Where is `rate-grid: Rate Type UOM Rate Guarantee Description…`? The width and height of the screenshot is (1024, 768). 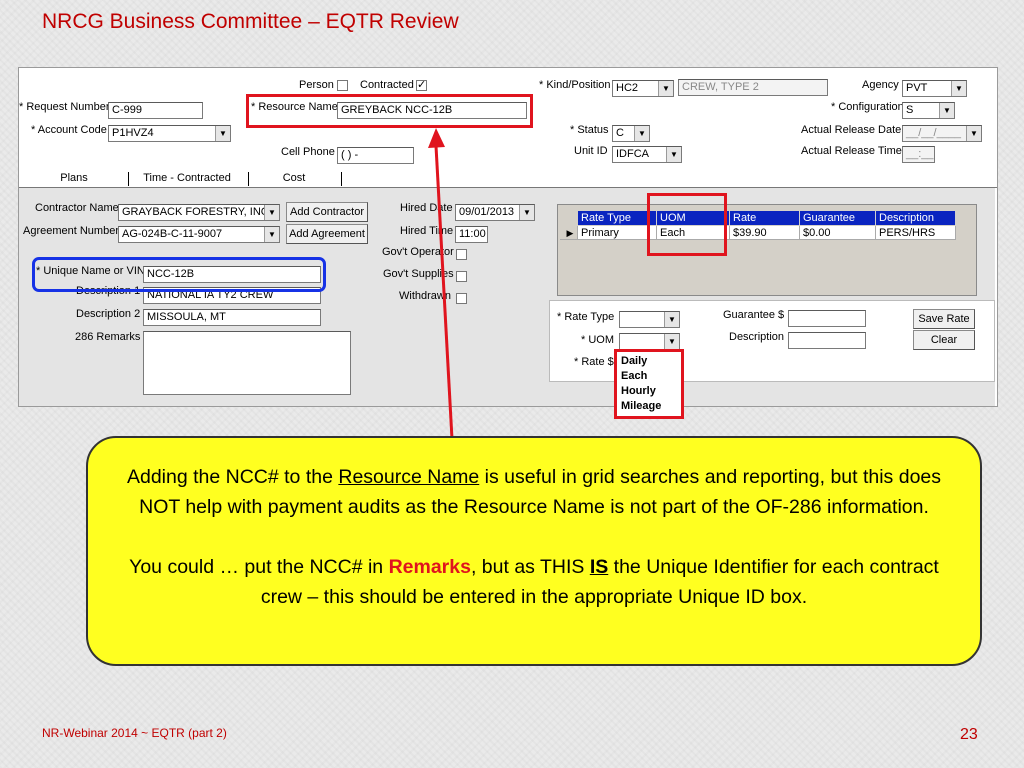
rate-grid: Rate Type UOM Rate Guarantee Description… is located at coordinates (767, 250).